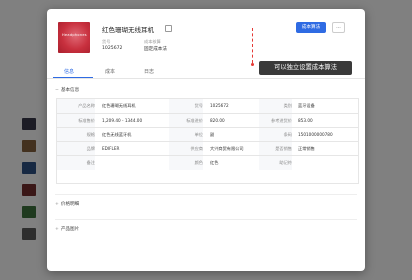  I want to click on section-product-images: + 产品图片, so click(67, 229).